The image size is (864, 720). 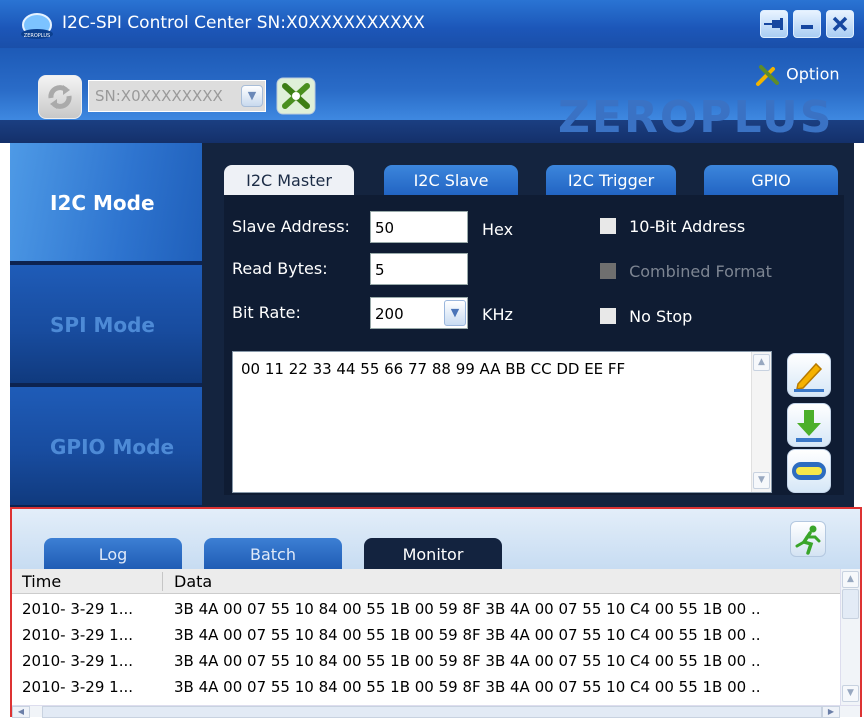 I want to click on no-stop-checkbox: No Stop, so click(x=646, y=316).